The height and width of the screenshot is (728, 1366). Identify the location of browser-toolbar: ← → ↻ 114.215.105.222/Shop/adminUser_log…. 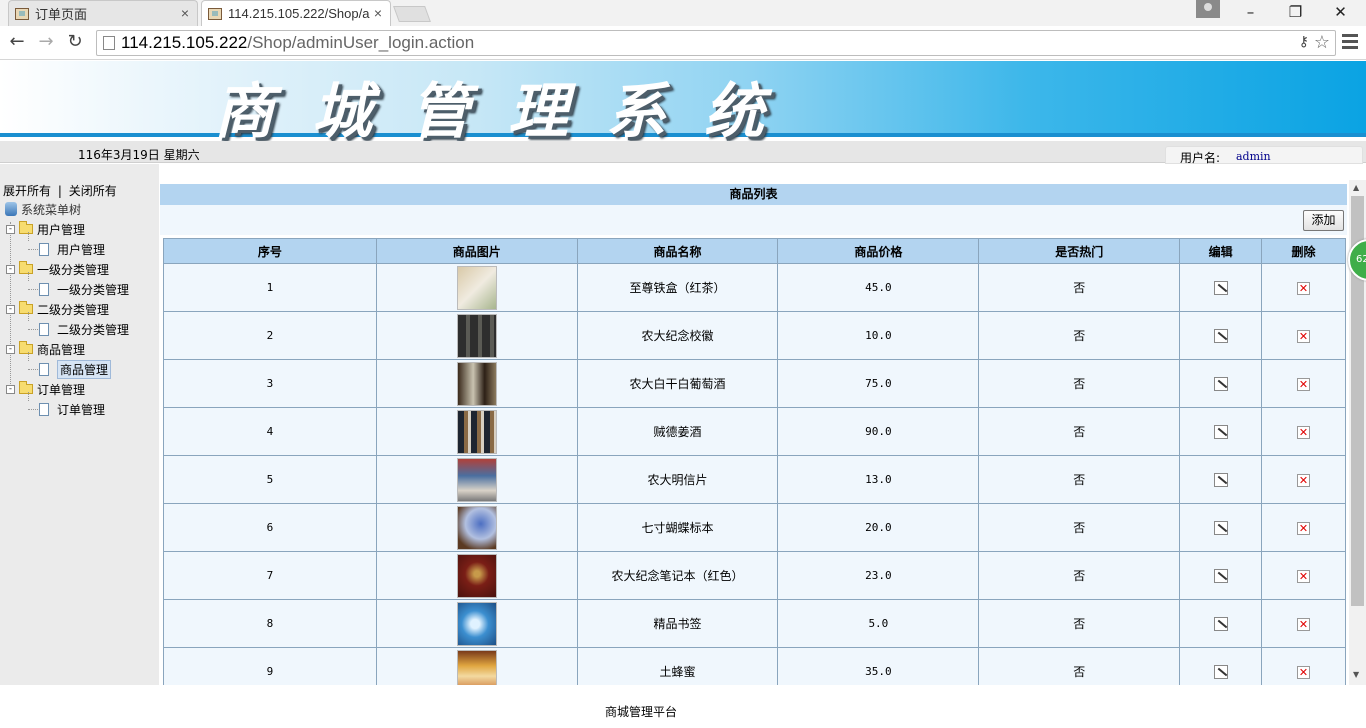
(683, 43).